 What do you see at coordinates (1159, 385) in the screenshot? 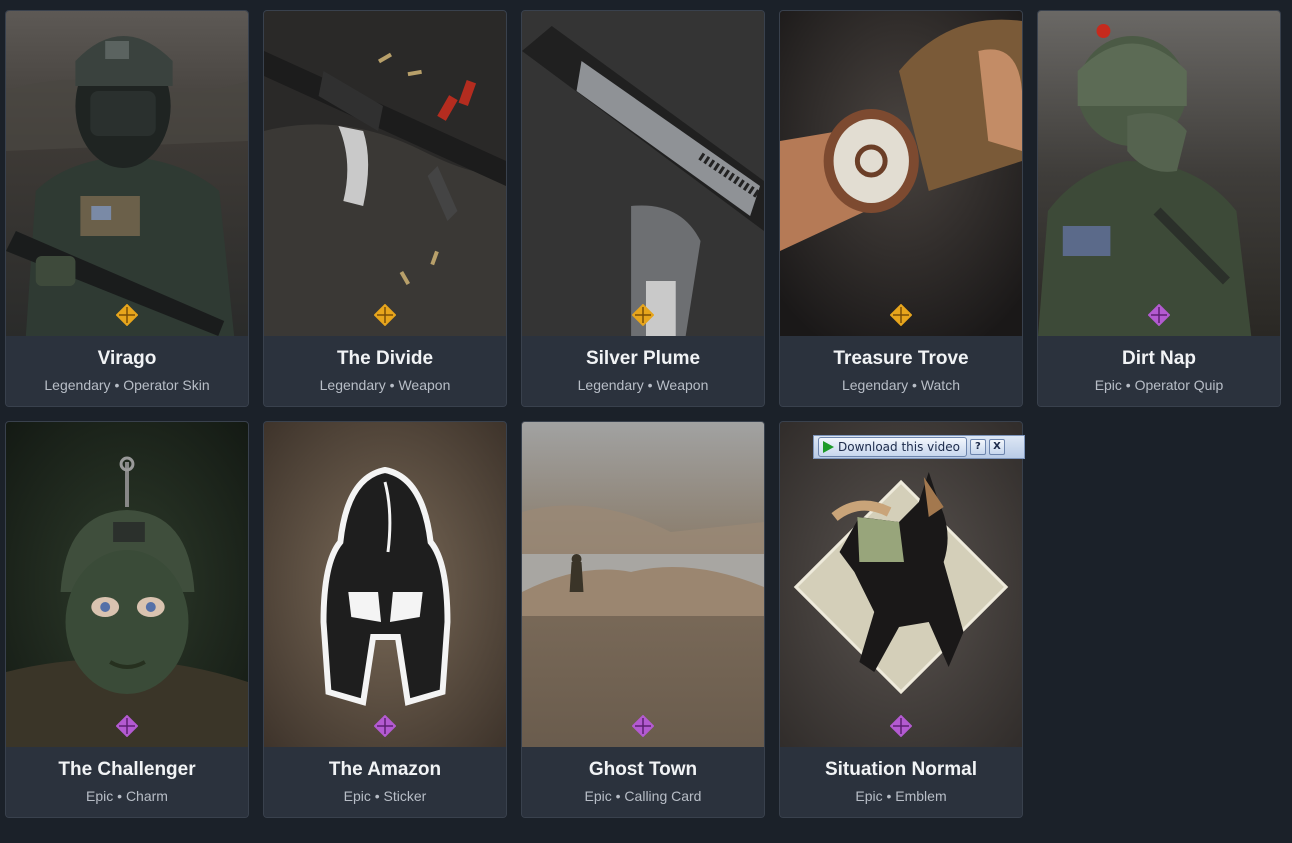
I see `item-subtitle: Epic • Operator Quip` at bounding box center [1159, 385].